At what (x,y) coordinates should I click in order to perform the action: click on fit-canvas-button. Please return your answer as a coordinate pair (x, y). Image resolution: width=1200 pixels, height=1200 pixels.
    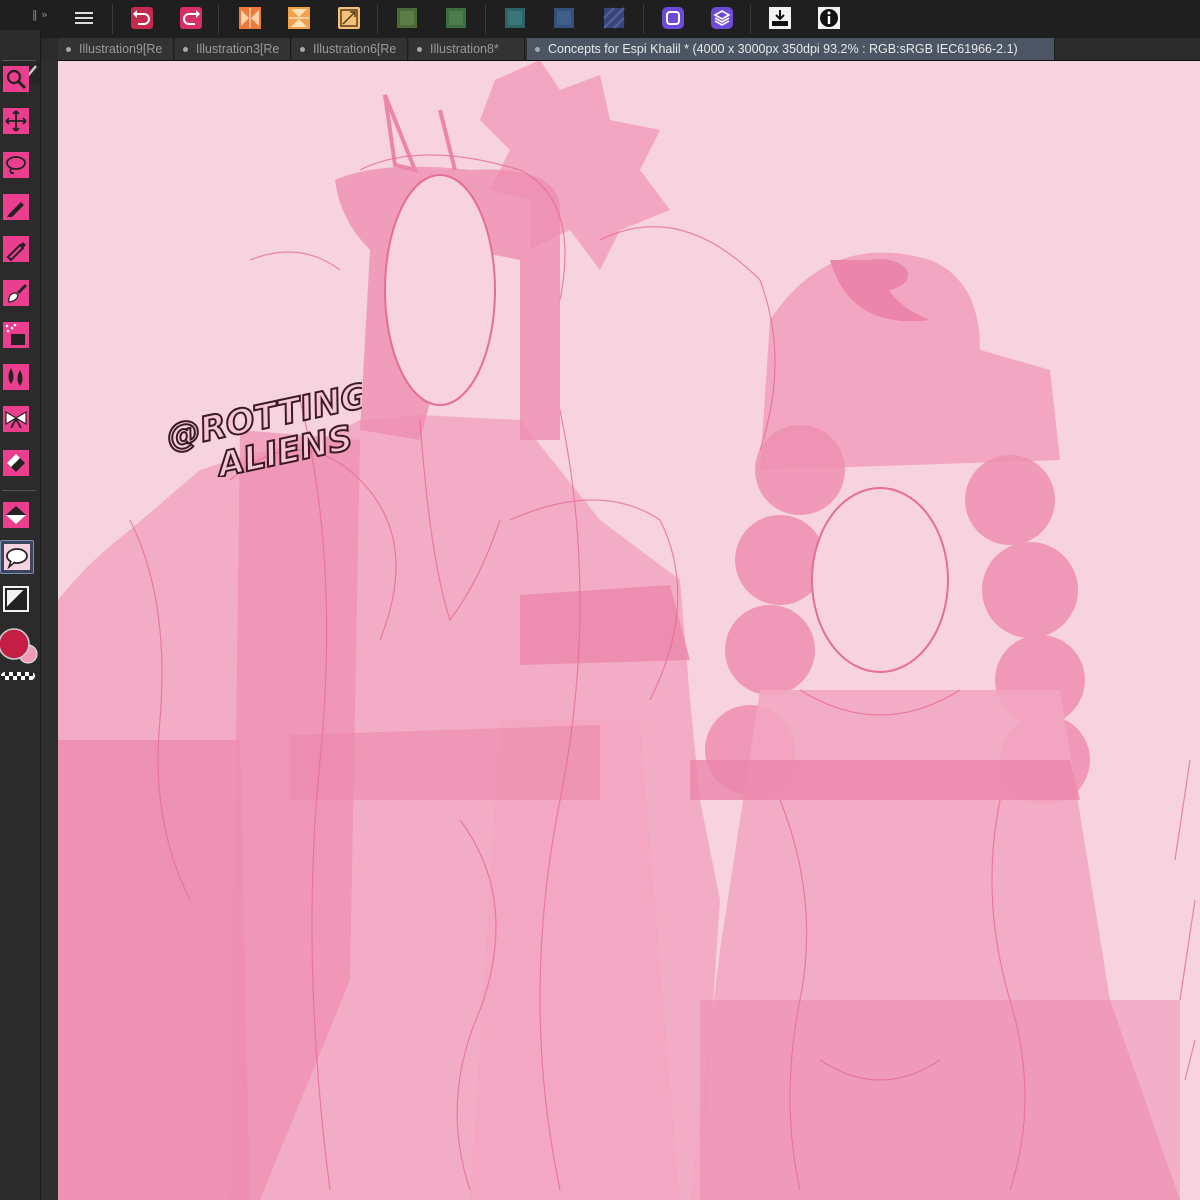
    Looking at the image, I should click on (349, 18).